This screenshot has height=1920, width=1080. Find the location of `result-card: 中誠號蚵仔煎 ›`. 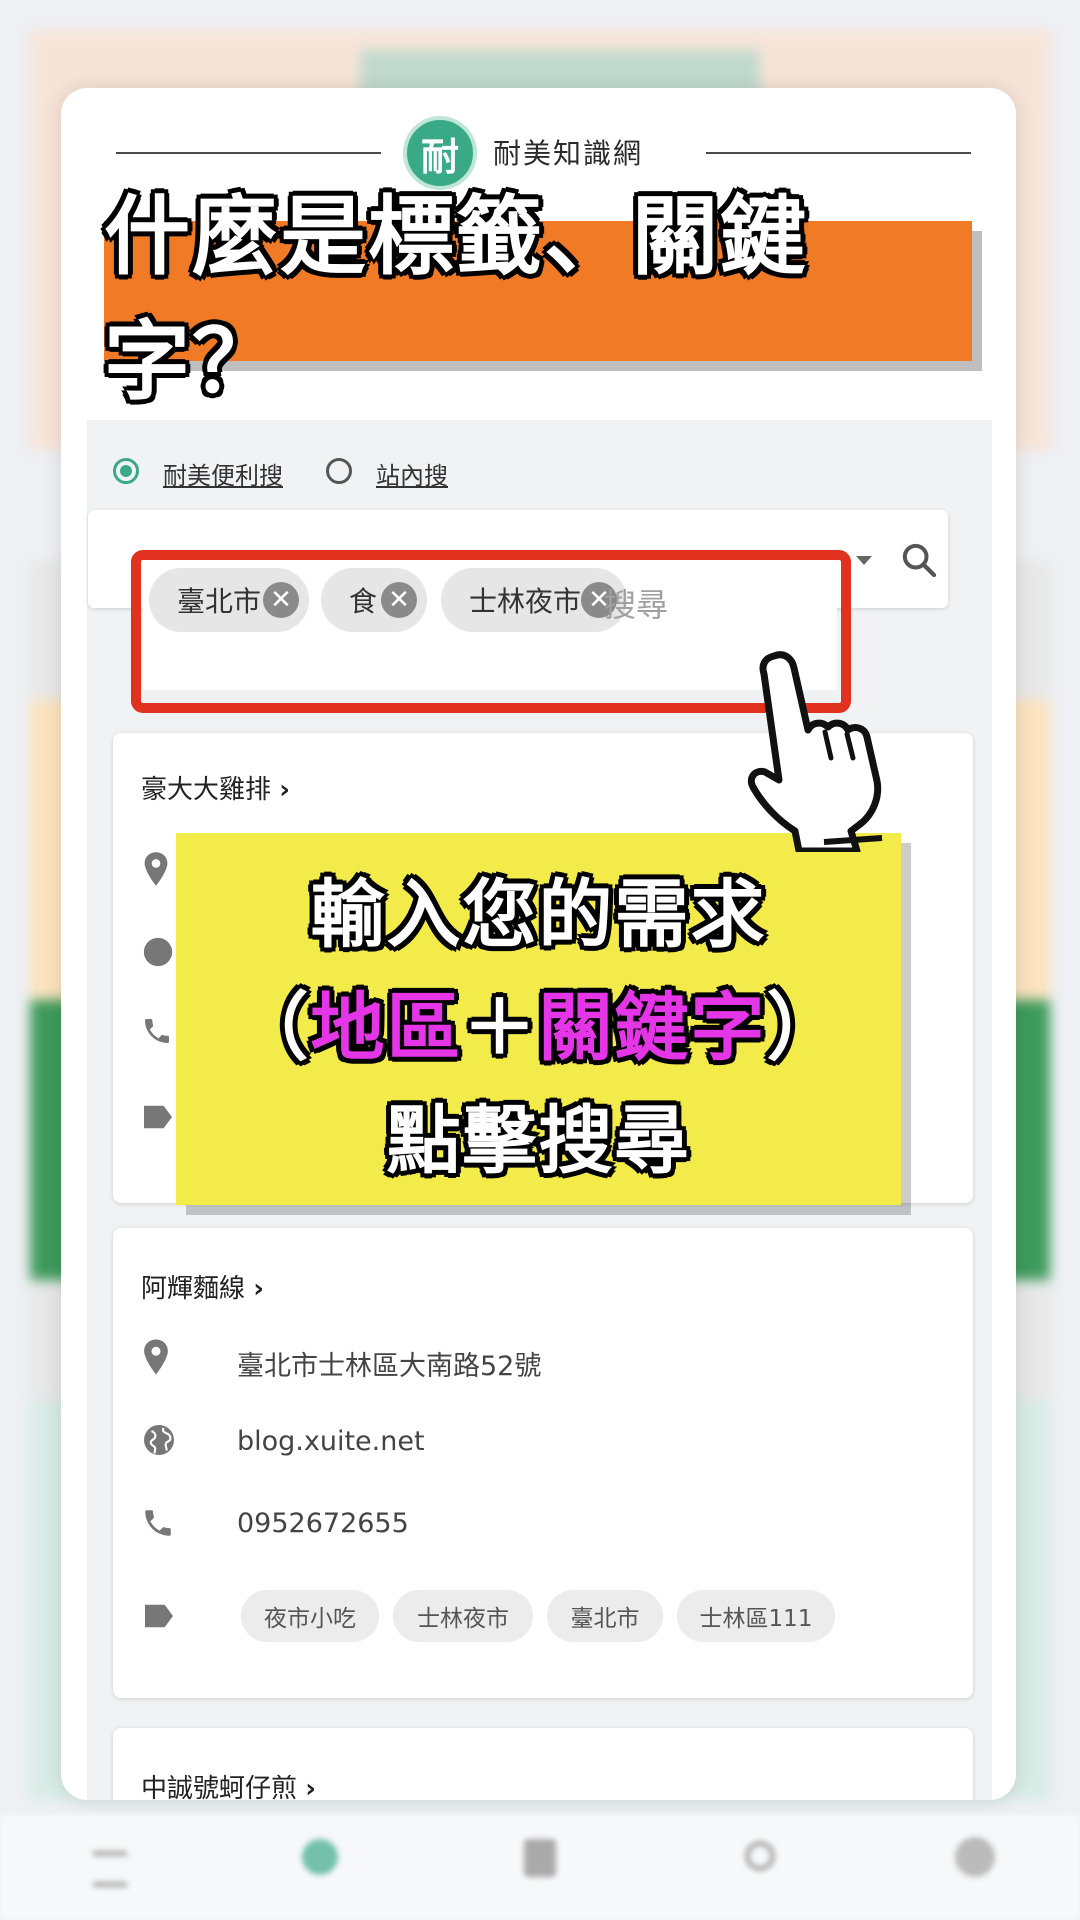

result-card: 中誠號蚵仔煎 › is located at coordinates (543, 1764).